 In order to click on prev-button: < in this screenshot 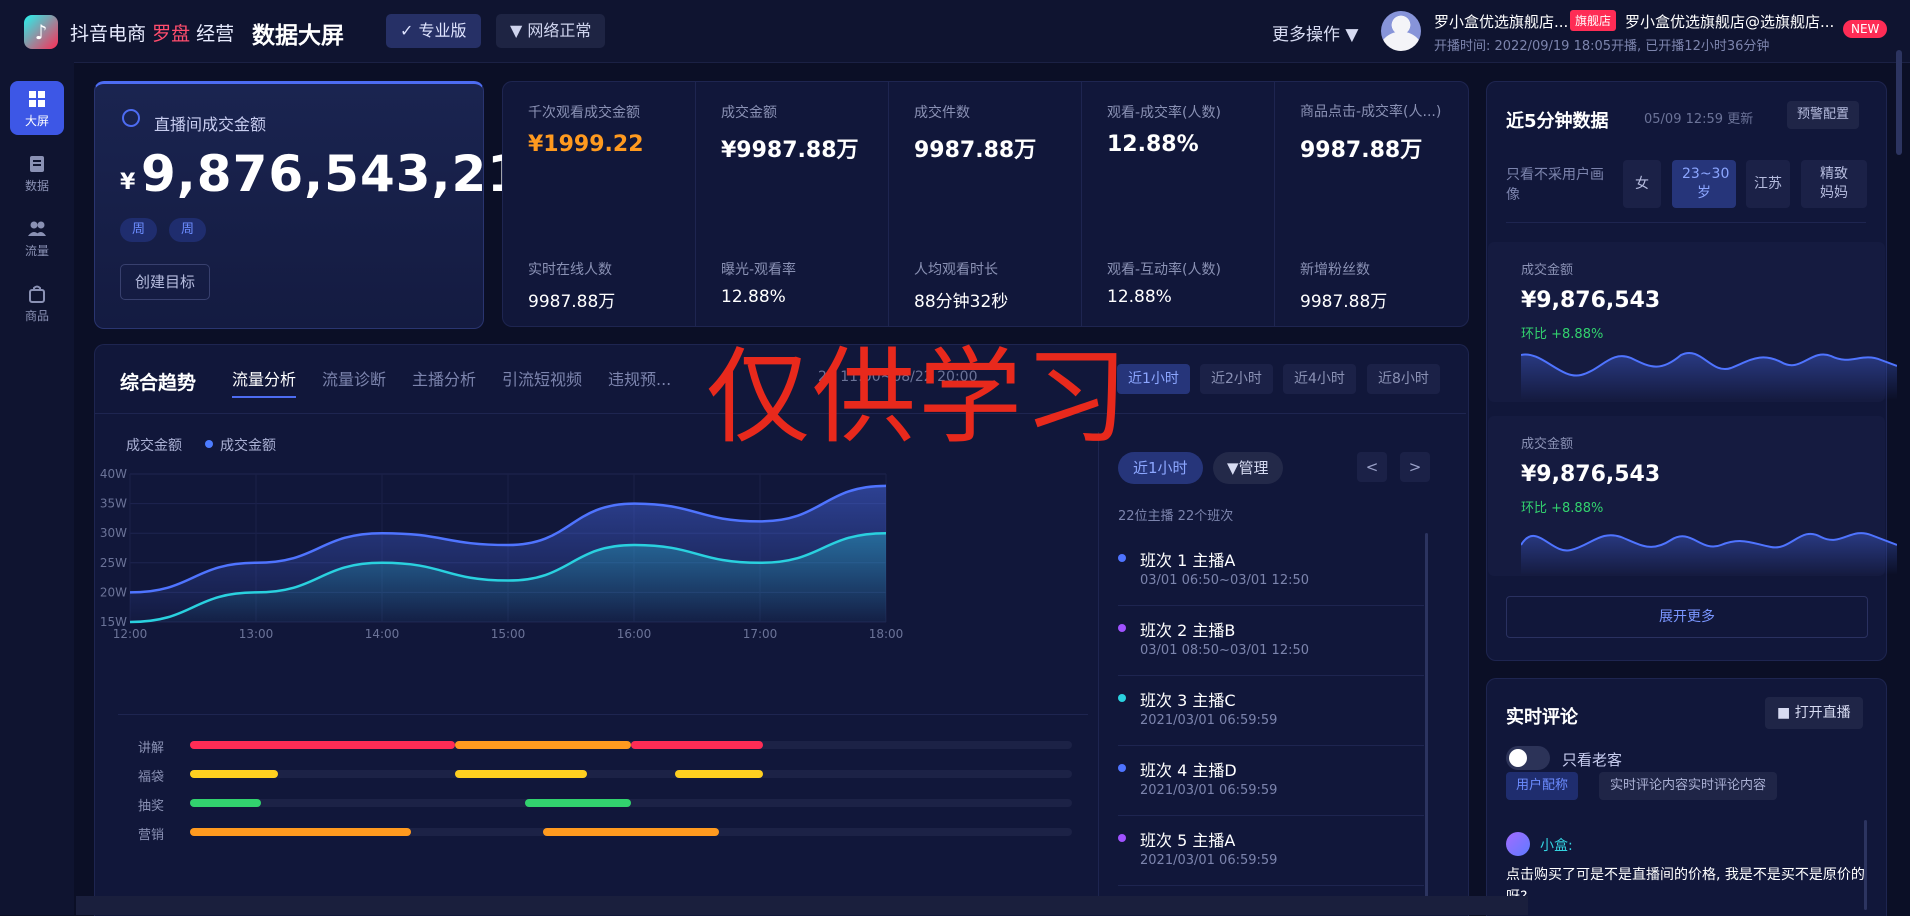, I will do `click(1372, 467)`.